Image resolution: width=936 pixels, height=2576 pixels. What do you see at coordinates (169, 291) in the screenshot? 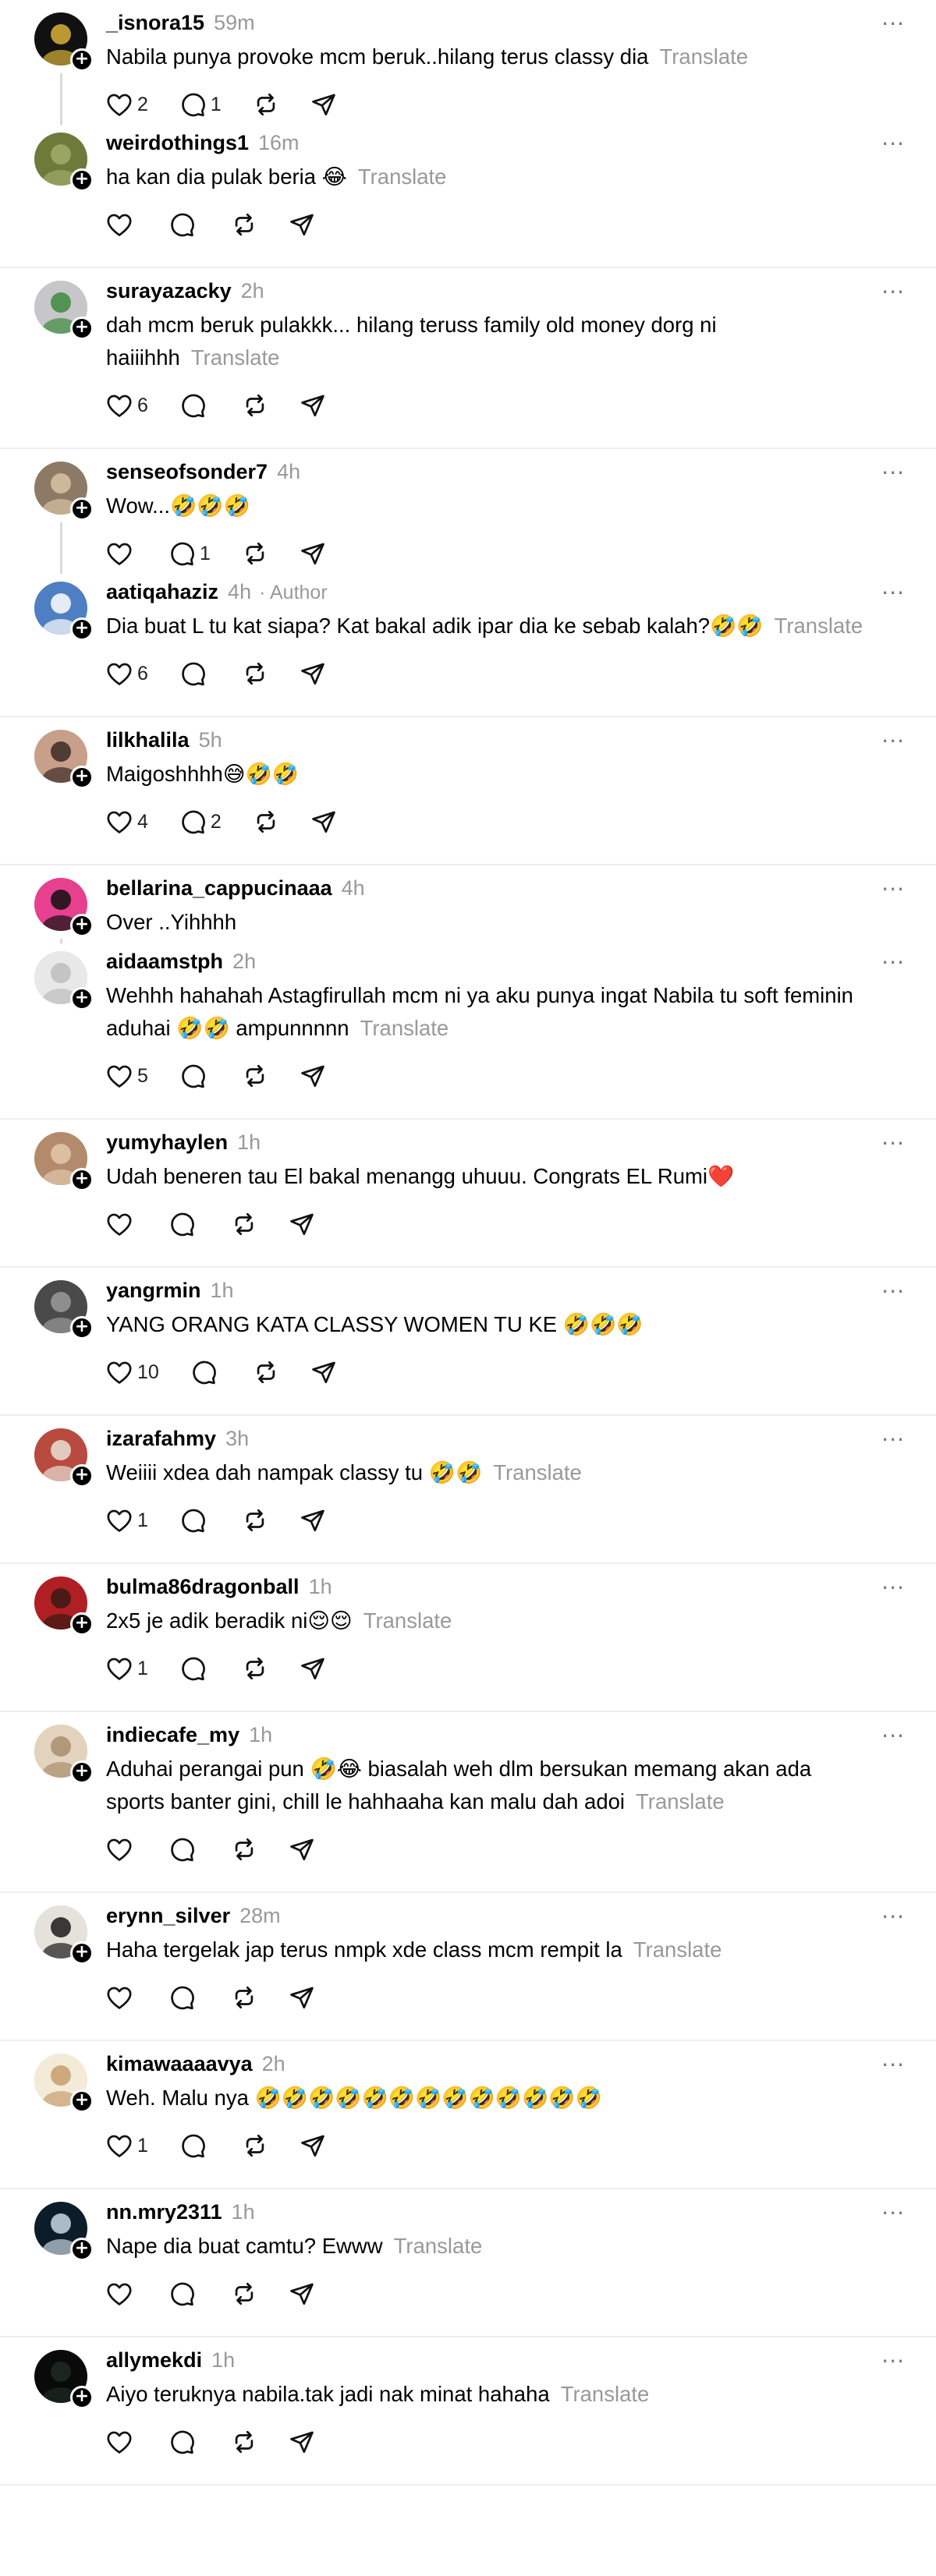
I see `username: surayazacky` at bounding box center [169, 291].